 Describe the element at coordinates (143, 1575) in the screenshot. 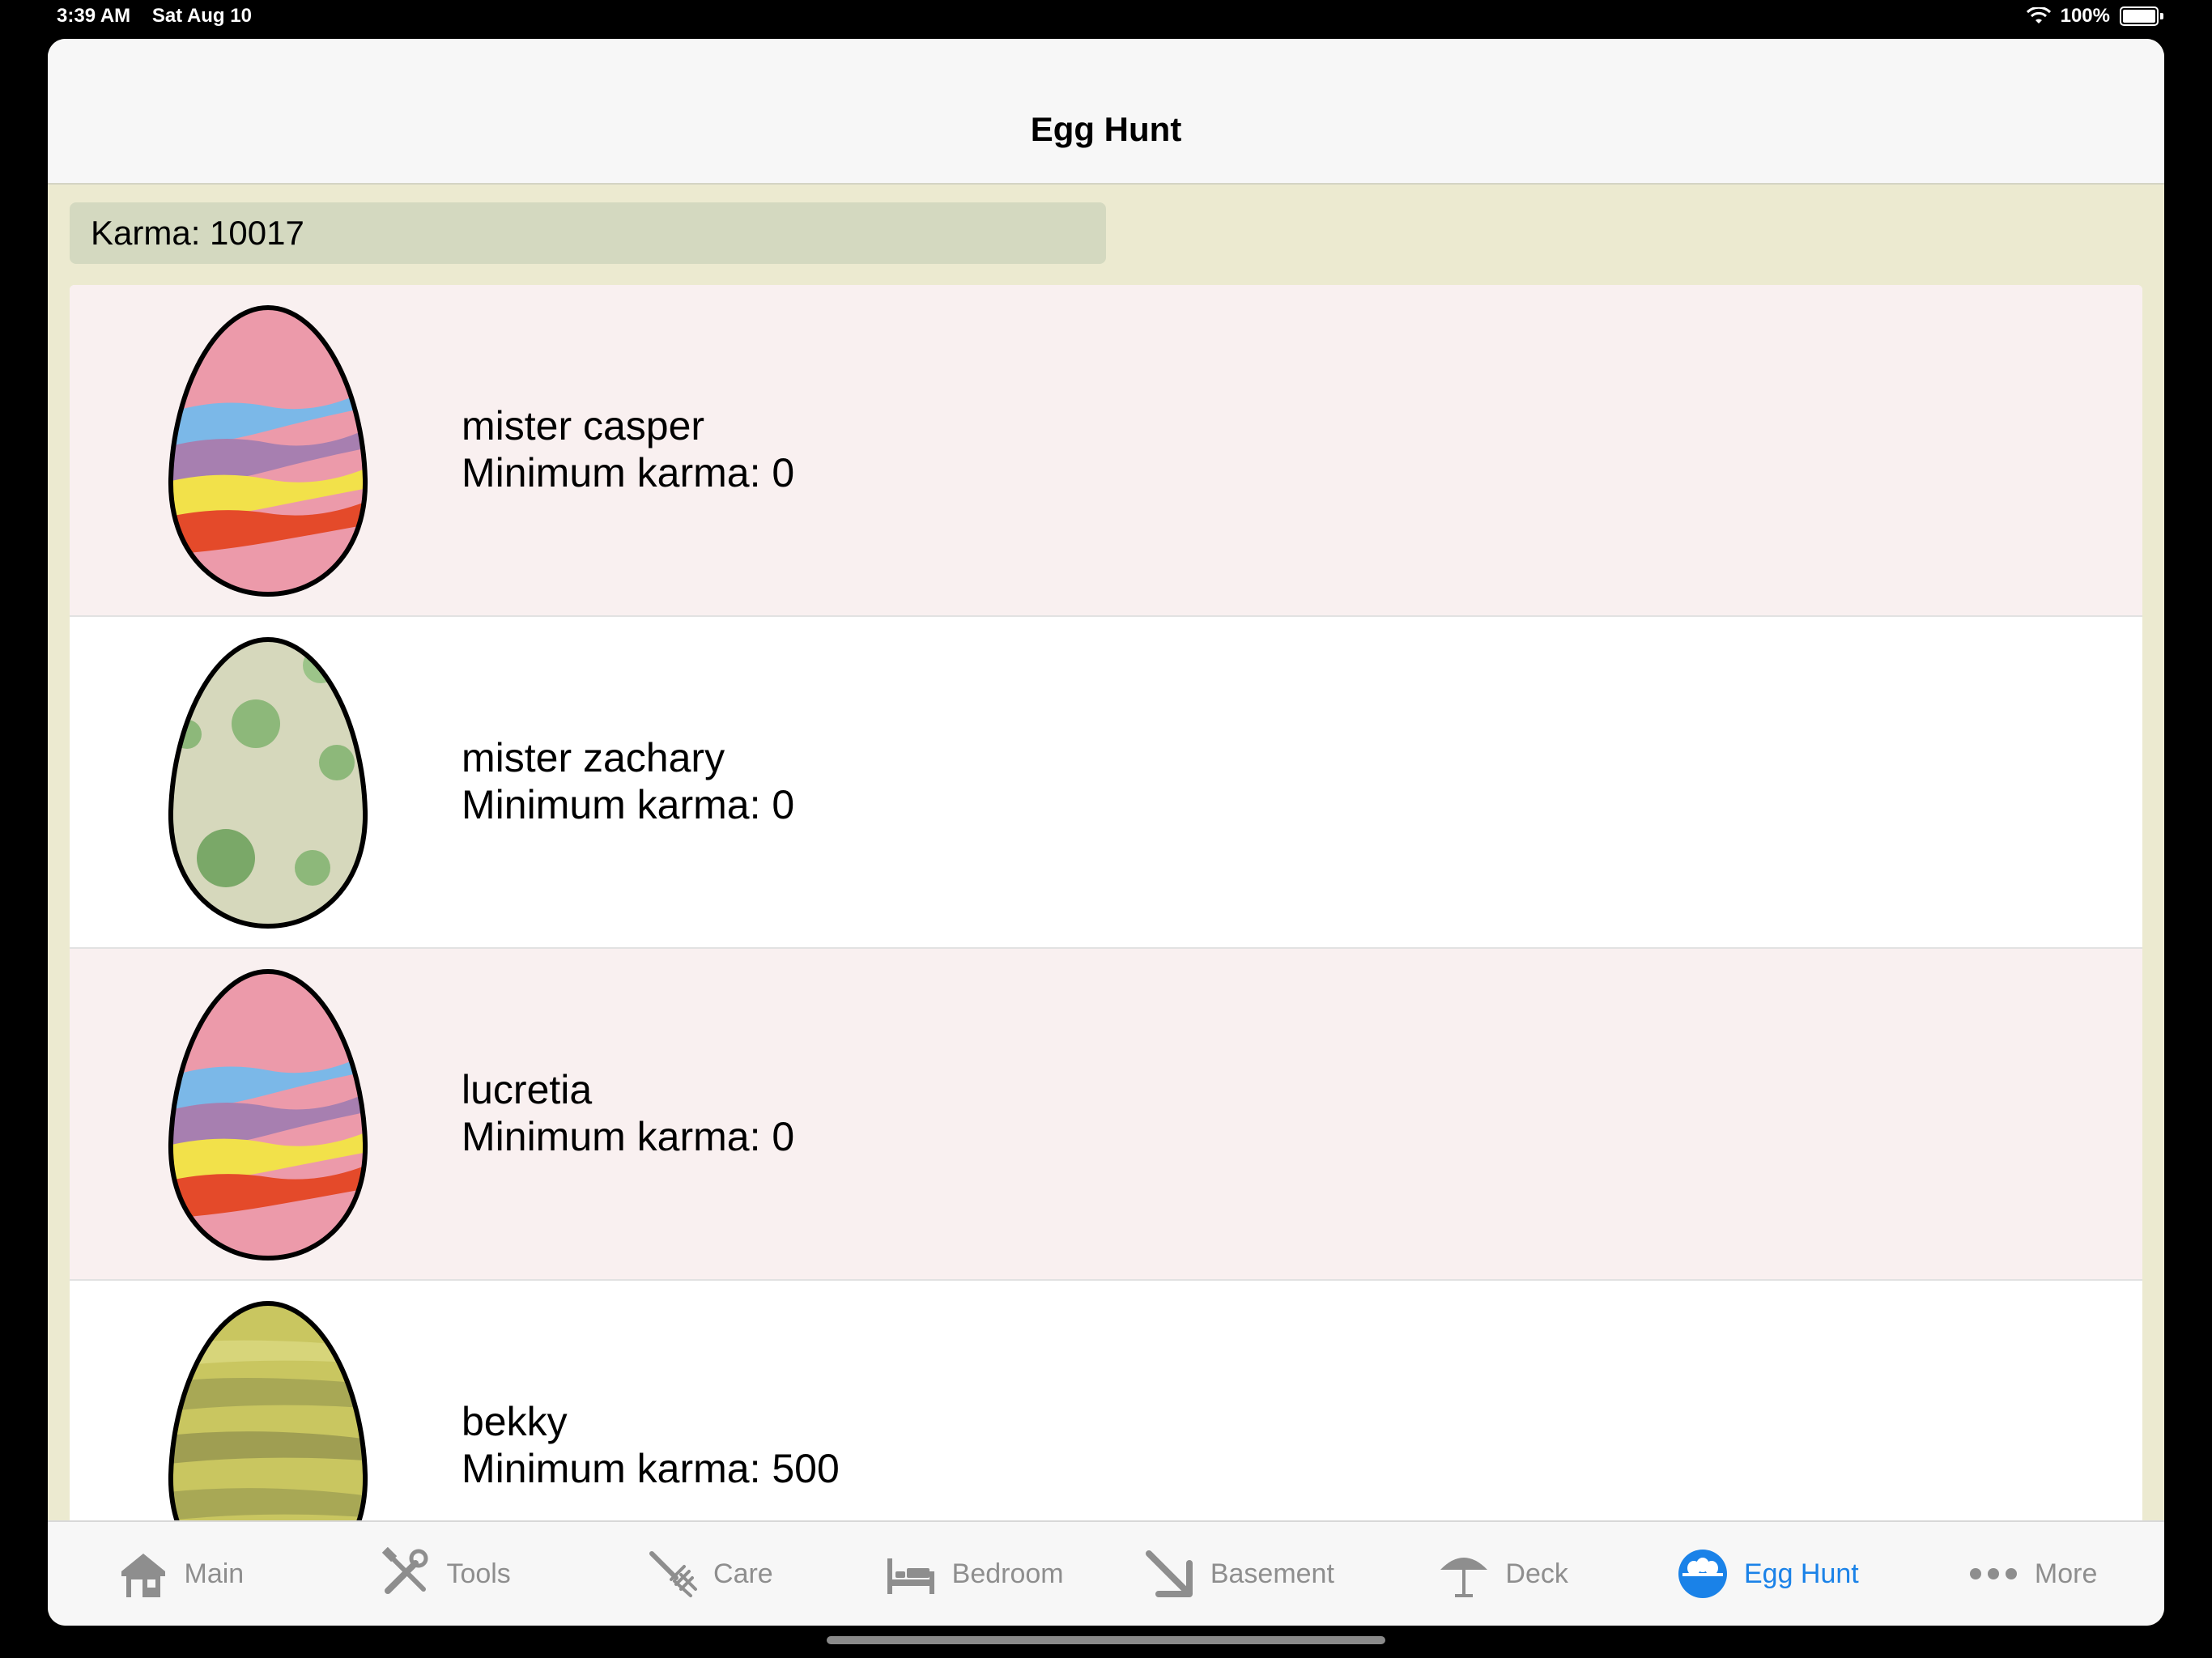

I see `house-icon` at that location.